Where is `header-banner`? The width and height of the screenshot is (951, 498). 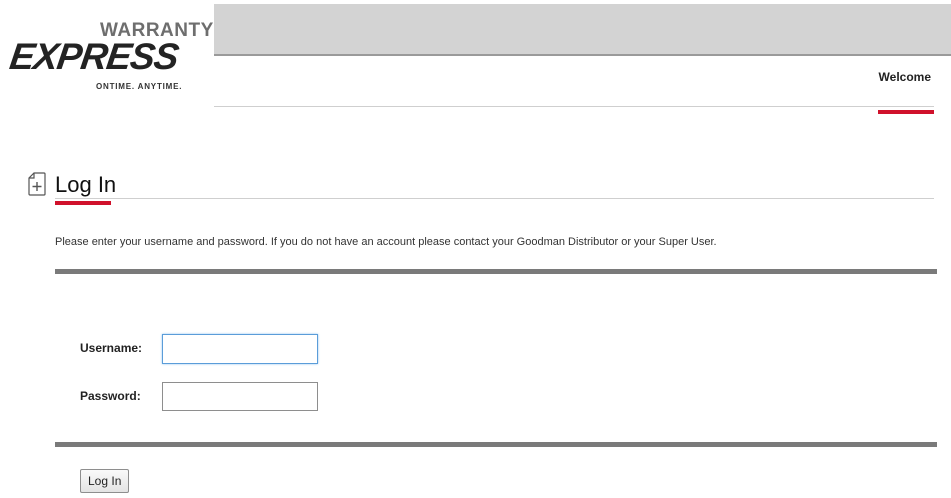
header-banner is located at coordinates (582, 30).